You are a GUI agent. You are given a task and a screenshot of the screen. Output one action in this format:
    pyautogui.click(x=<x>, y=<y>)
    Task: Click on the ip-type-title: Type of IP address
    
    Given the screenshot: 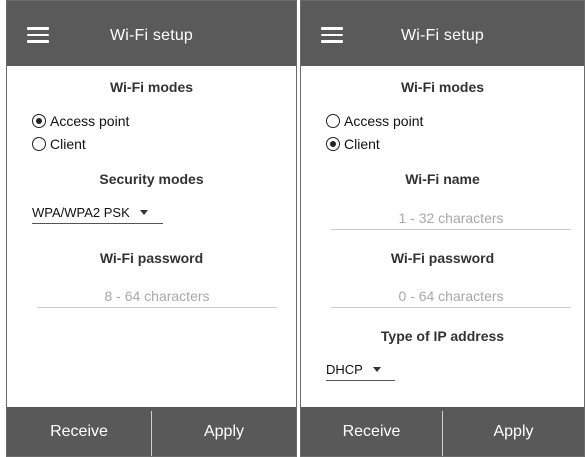 What is the action you would take?
    pyautogui.click(x=442, y=336)
    